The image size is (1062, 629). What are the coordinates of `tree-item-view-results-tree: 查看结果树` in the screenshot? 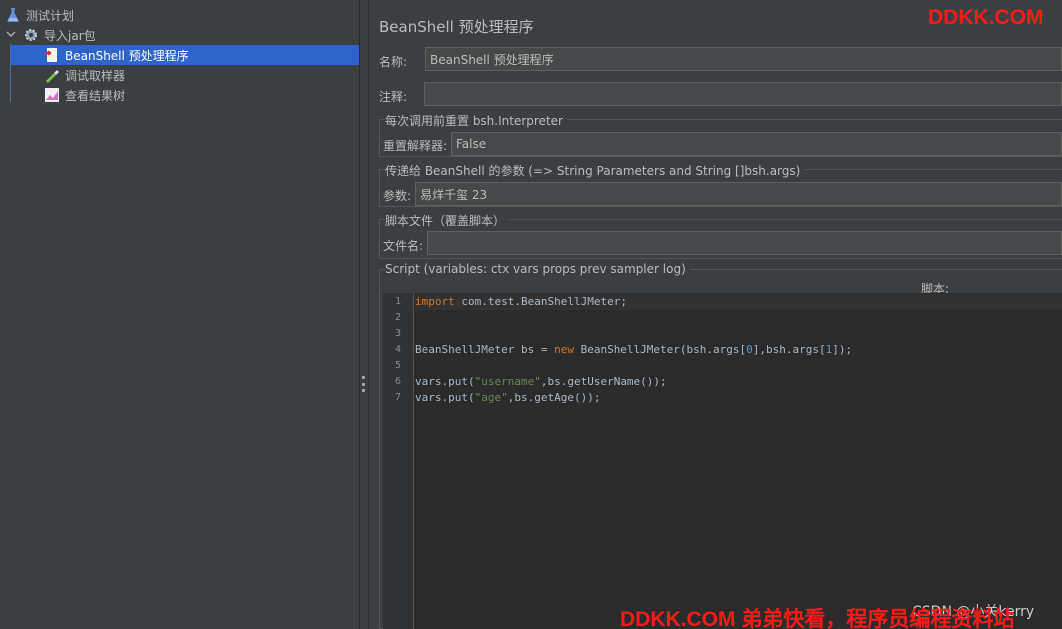 It's located at (84, 95).